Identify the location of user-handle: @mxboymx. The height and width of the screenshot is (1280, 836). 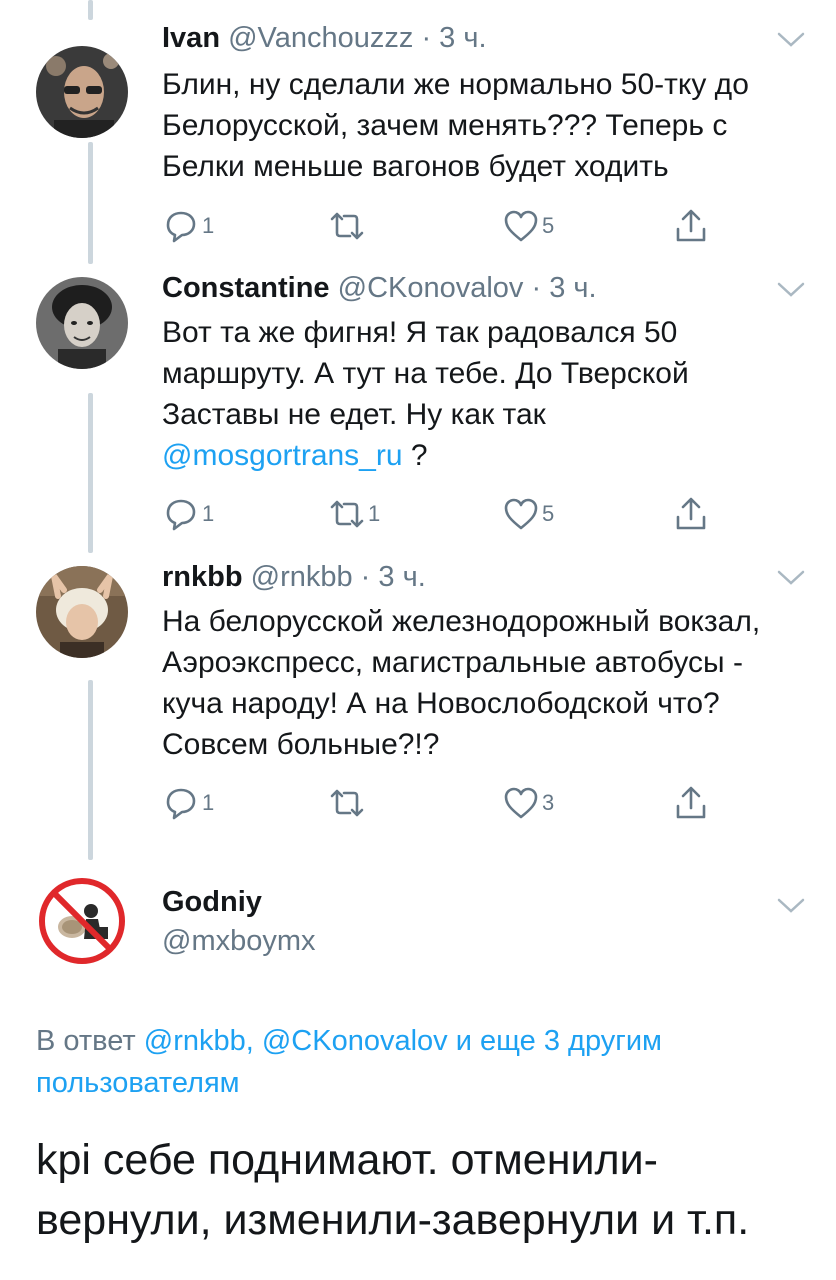
(239, 941).